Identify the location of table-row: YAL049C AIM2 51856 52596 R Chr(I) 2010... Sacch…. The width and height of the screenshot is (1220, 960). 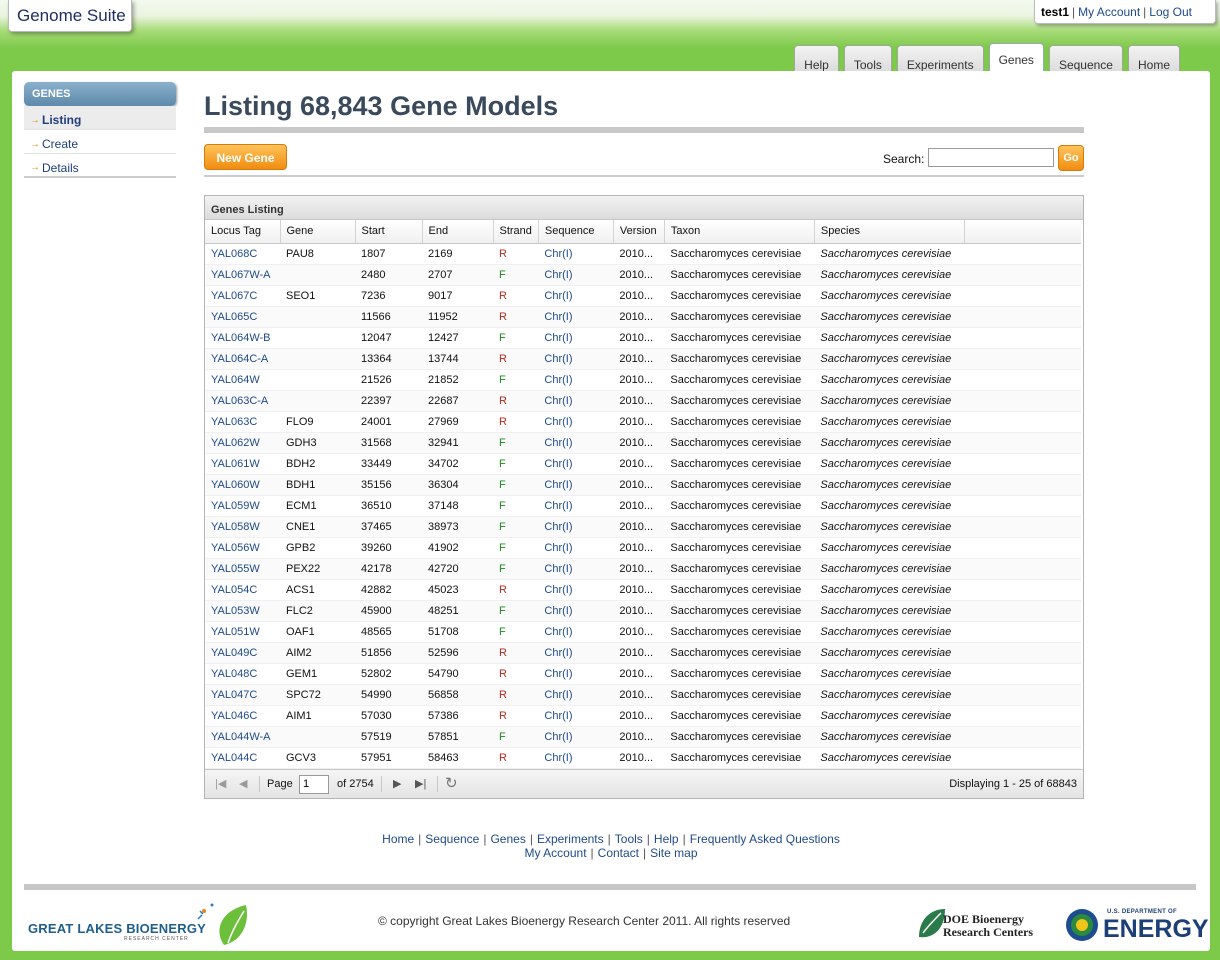
(643, 653).